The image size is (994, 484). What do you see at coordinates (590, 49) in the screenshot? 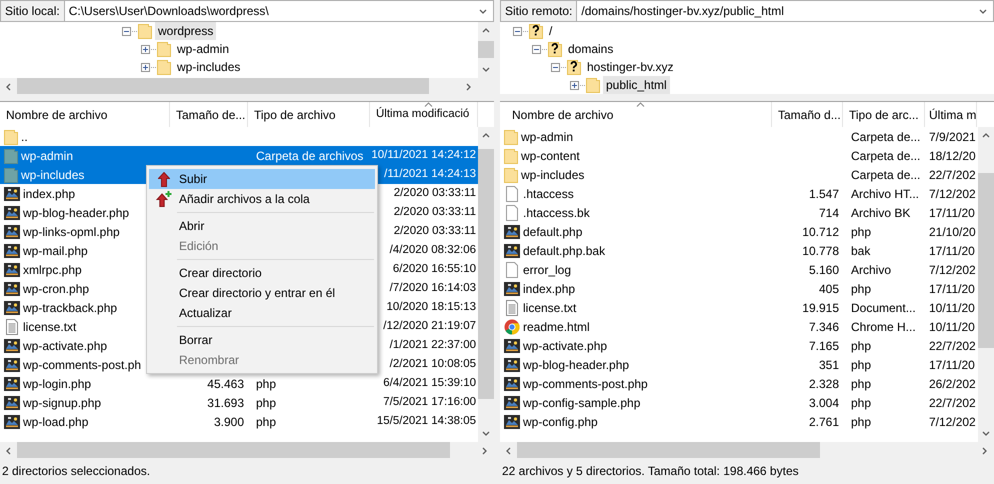
I see `tree-item: domains` at bounding box center [590, 49].